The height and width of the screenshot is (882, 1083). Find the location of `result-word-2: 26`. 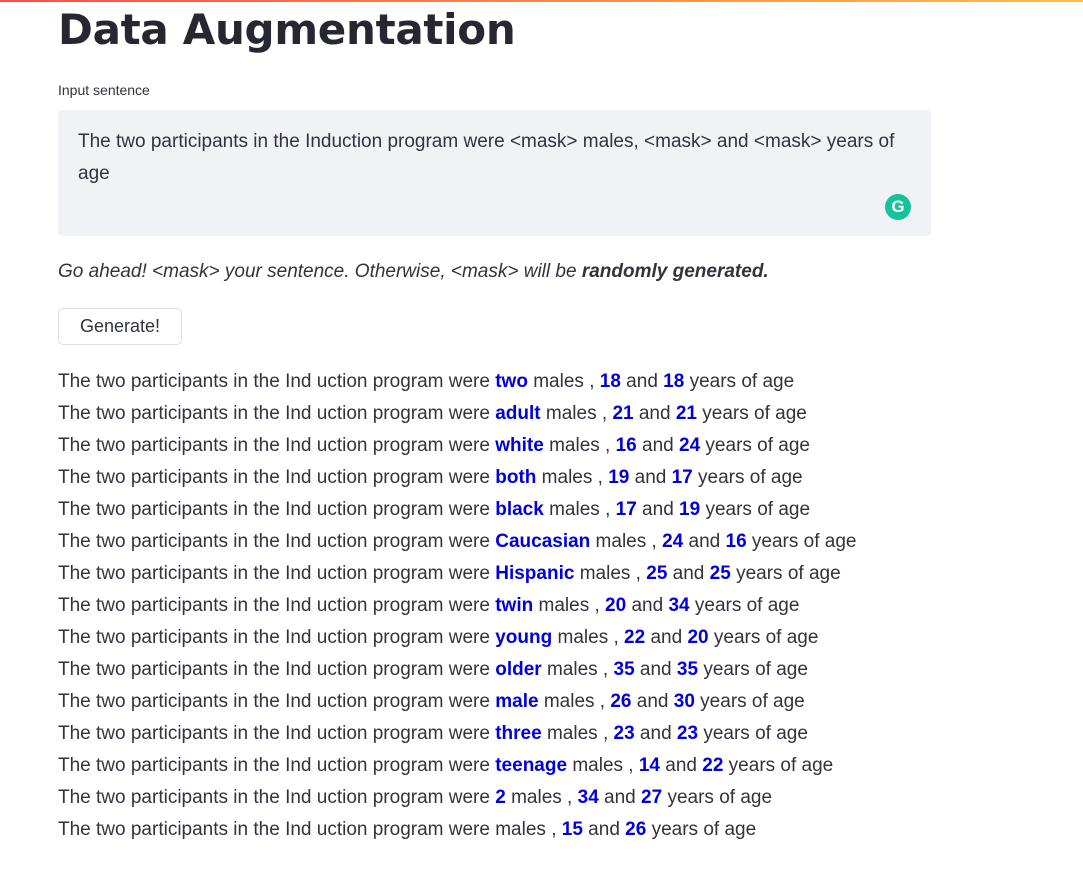

result-word-2: 26 is located at coordinates (621, 701).